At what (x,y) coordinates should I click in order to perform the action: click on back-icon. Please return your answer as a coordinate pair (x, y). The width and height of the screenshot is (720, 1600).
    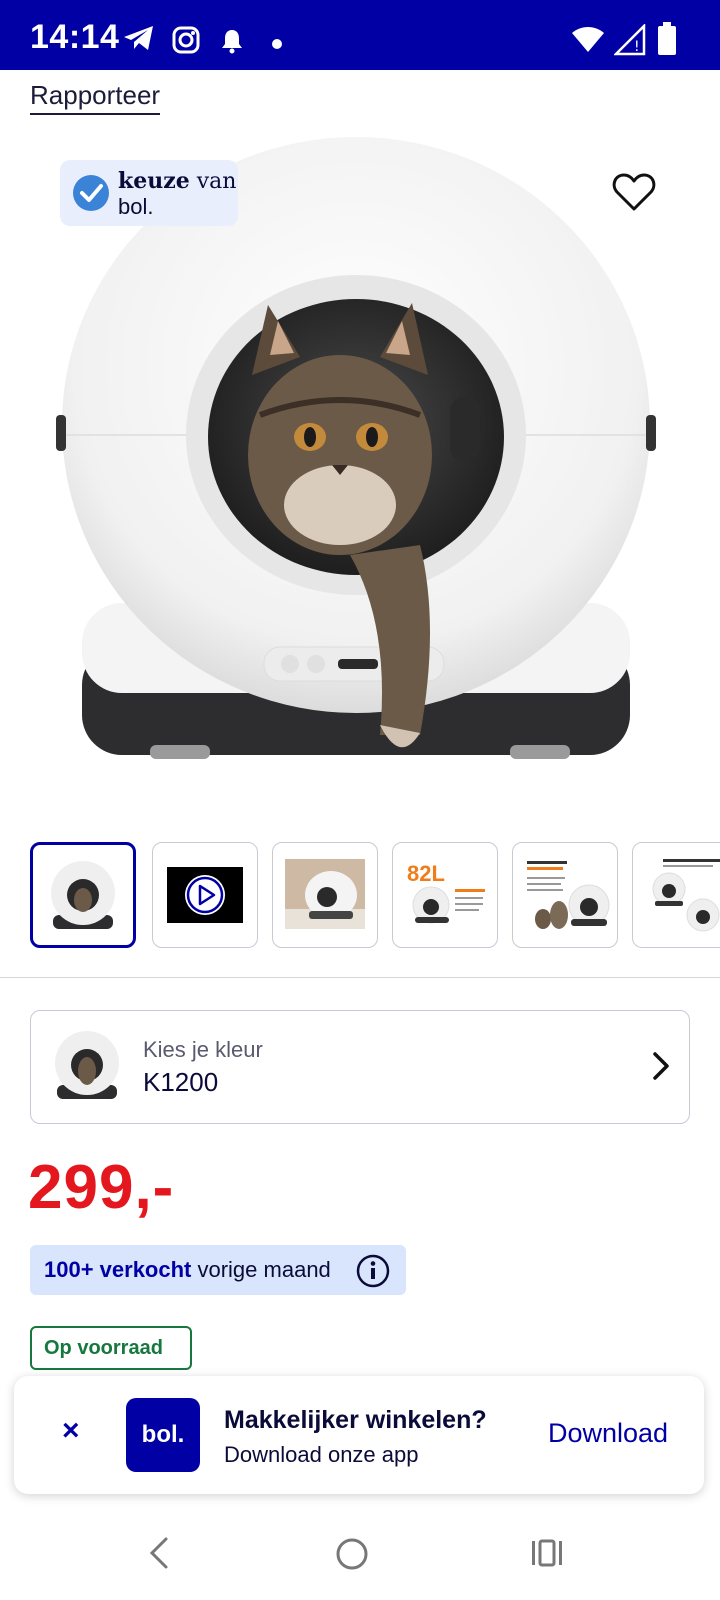
    Looking at the image, I should click on (160, 1555).